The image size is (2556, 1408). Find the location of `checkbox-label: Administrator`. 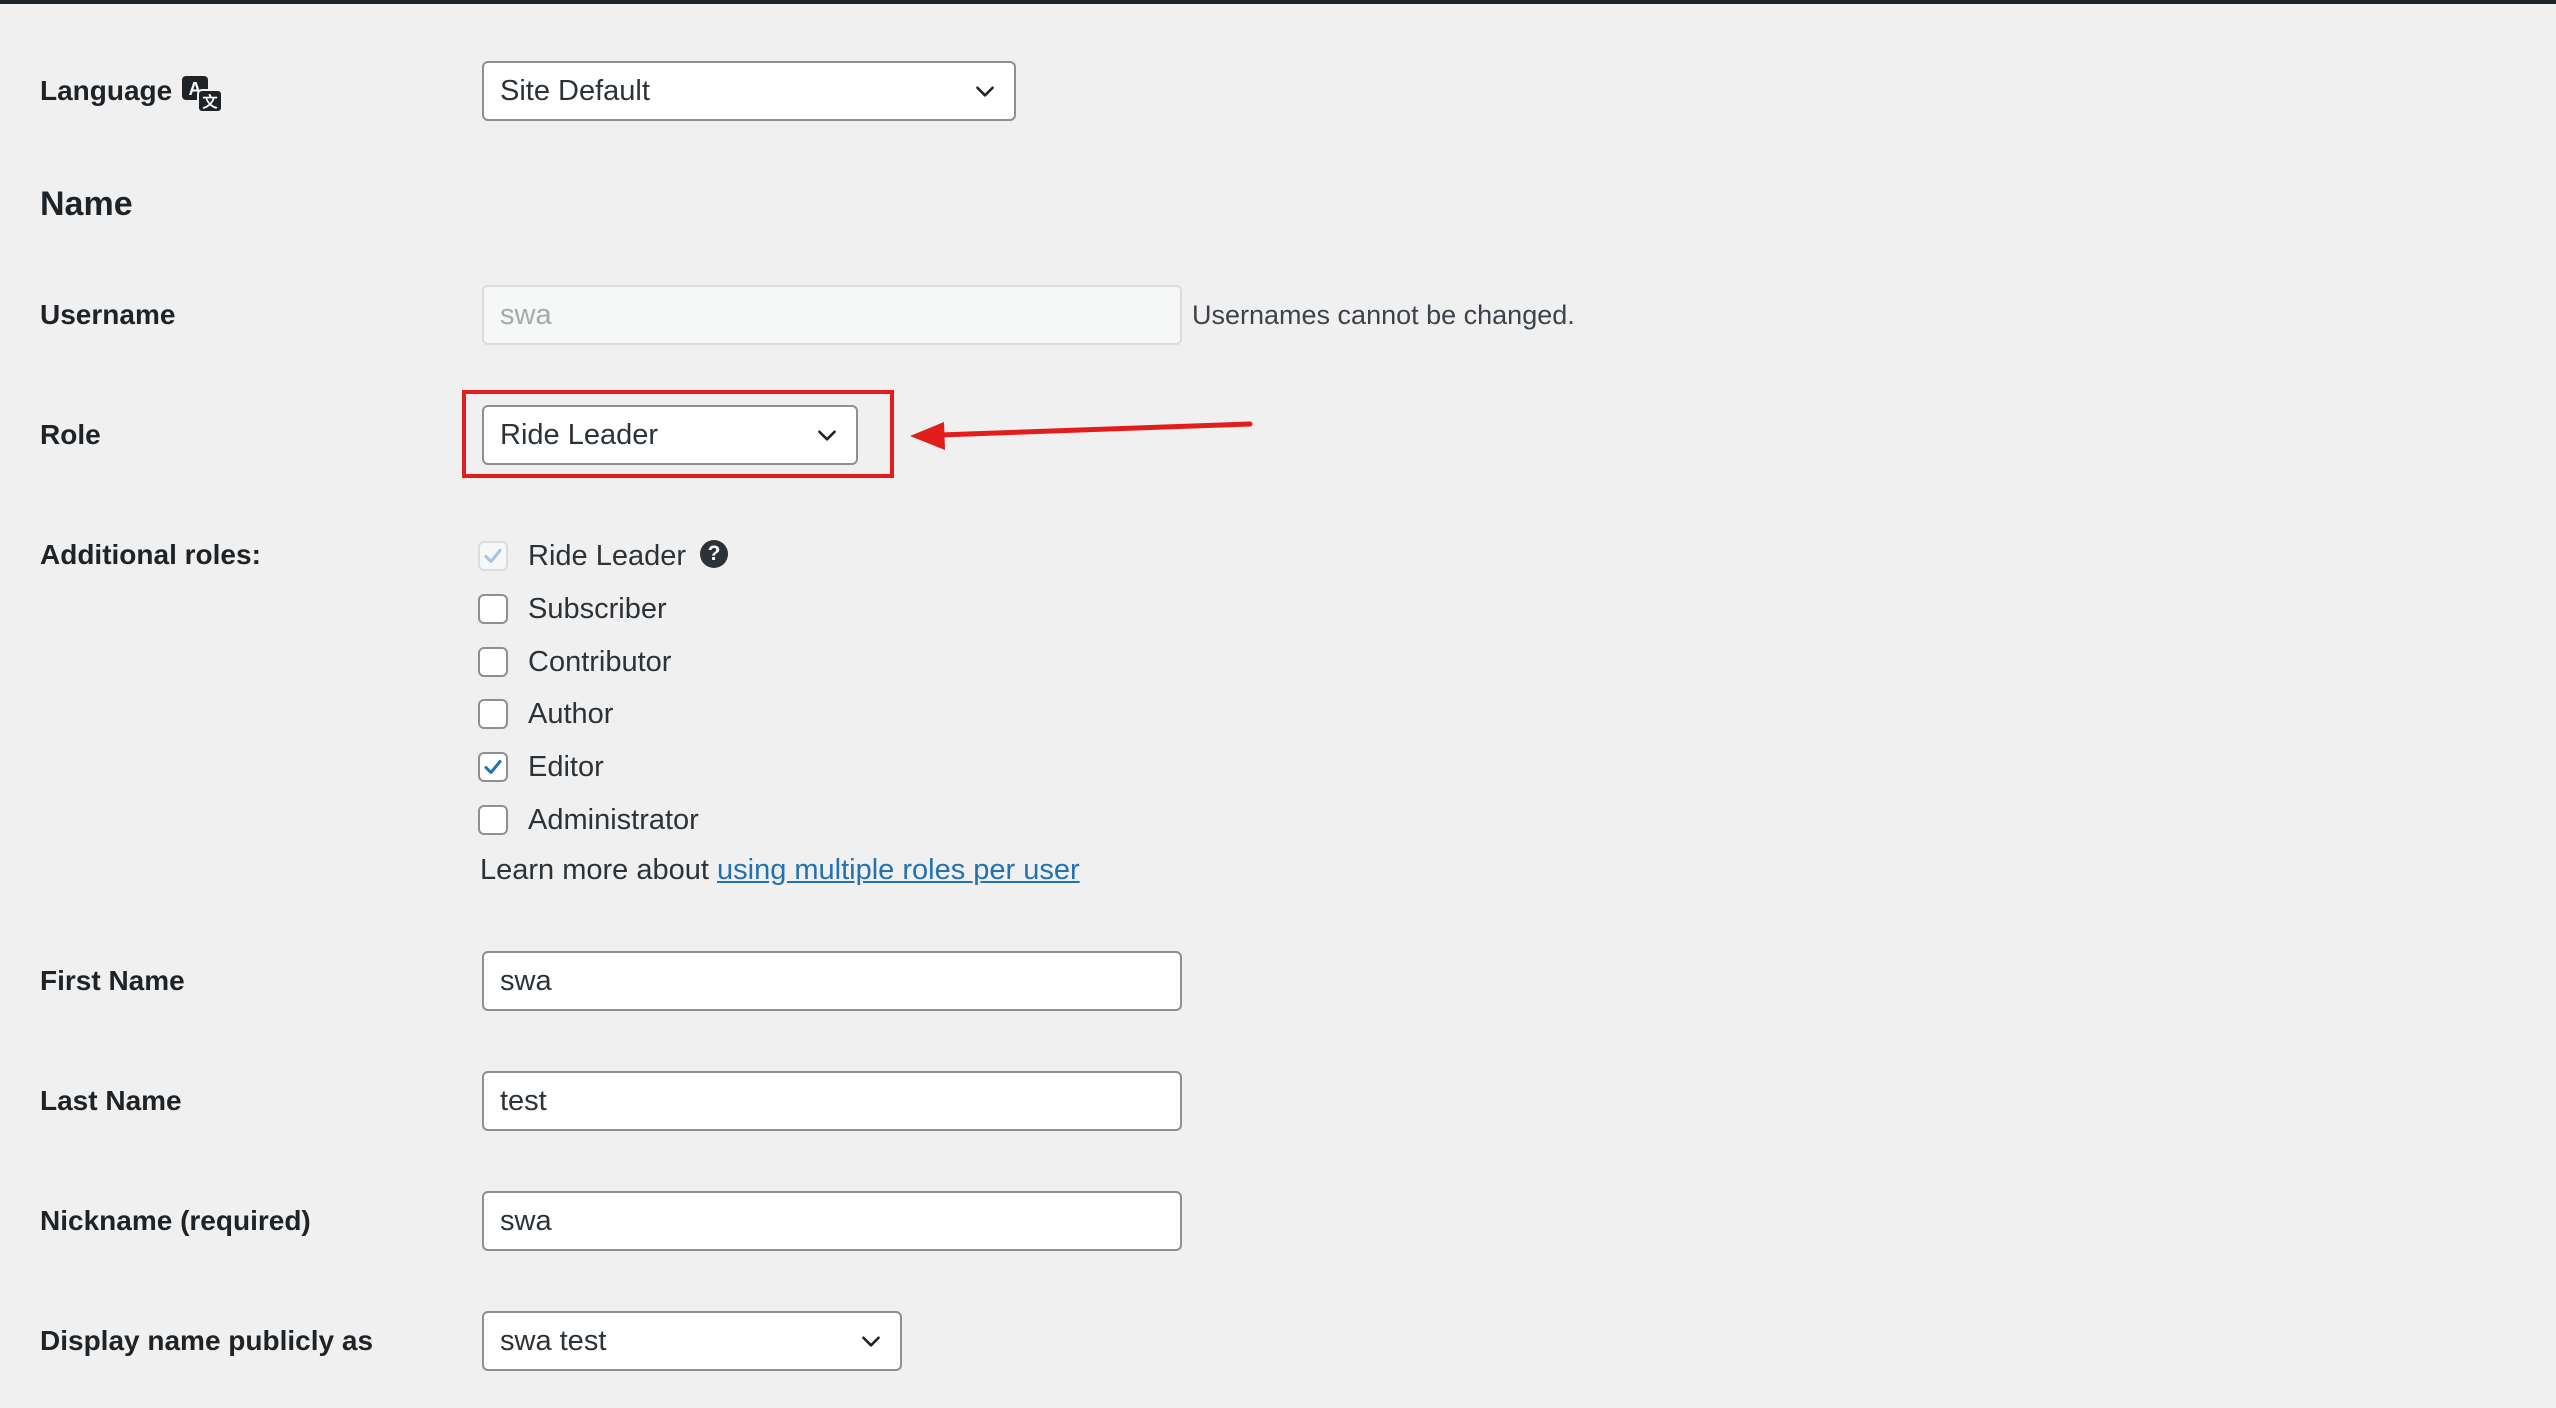

checkbox-label: Administrator is located at coordinates (613, 819).